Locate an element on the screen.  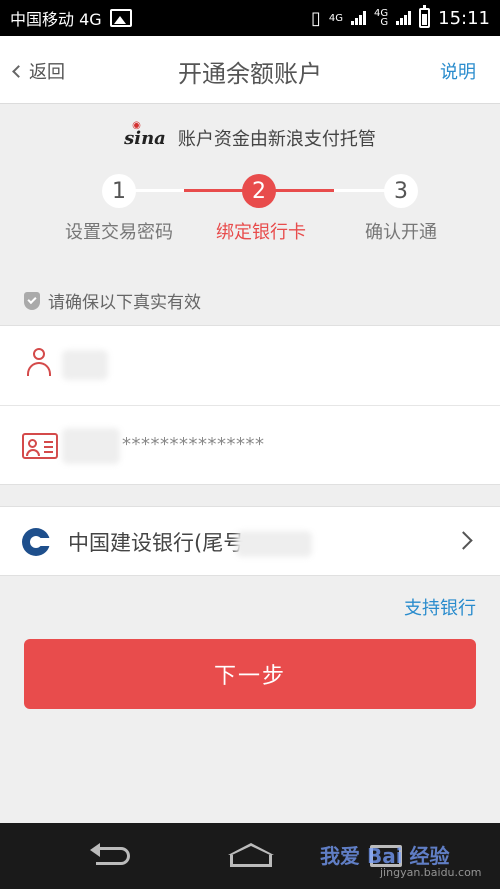
shield-icon is located at coordinates (32, 300).